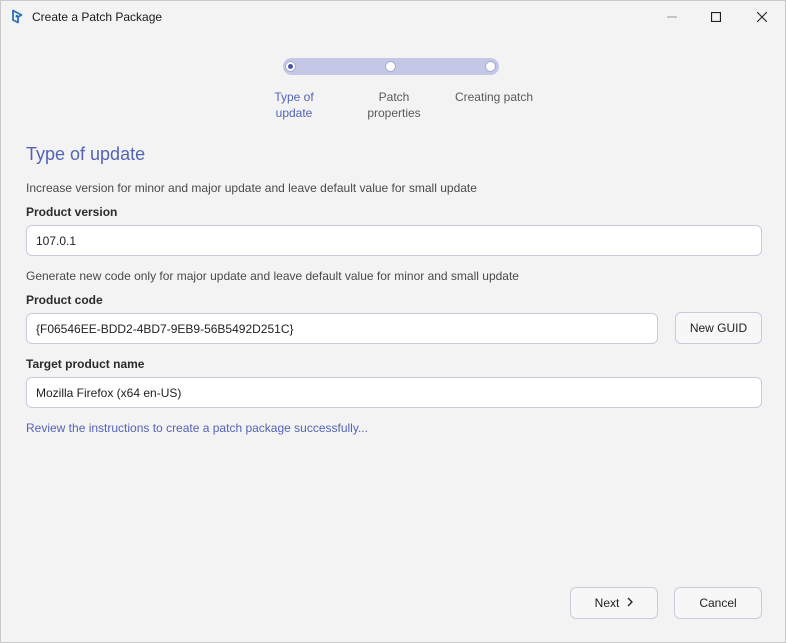  I want to click on maximize-button, so click(716, 17).